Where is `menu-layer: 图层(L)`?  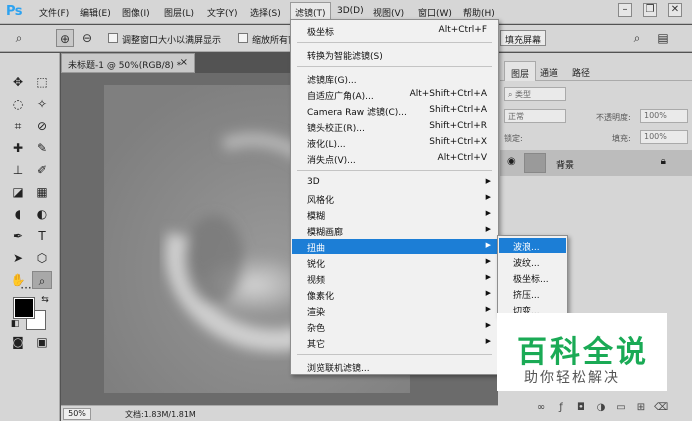
menu-layer: 图层(L) is located at coordinates (179, 12).